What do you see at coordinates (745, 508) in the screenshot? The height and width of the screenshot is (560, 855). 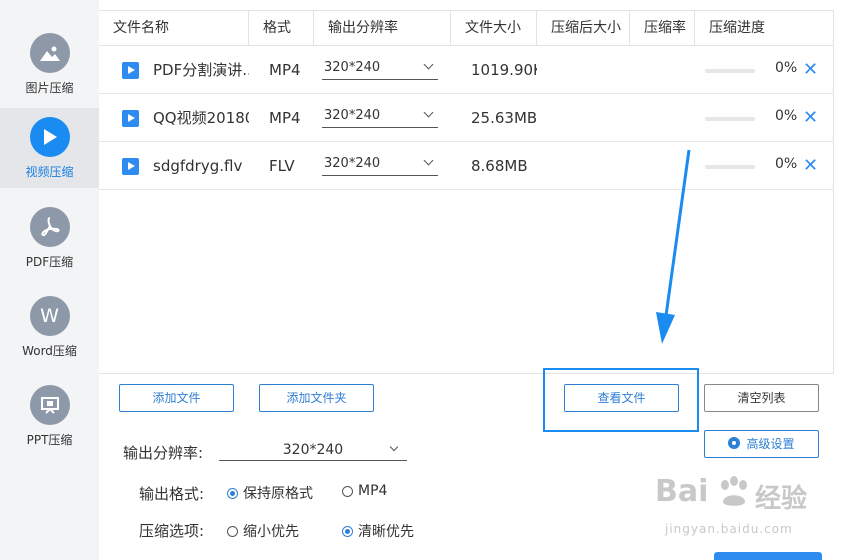 I see `baidu-watermark: Bai 经验 jingyan.baidu.com` at bounding box center [745, 508].